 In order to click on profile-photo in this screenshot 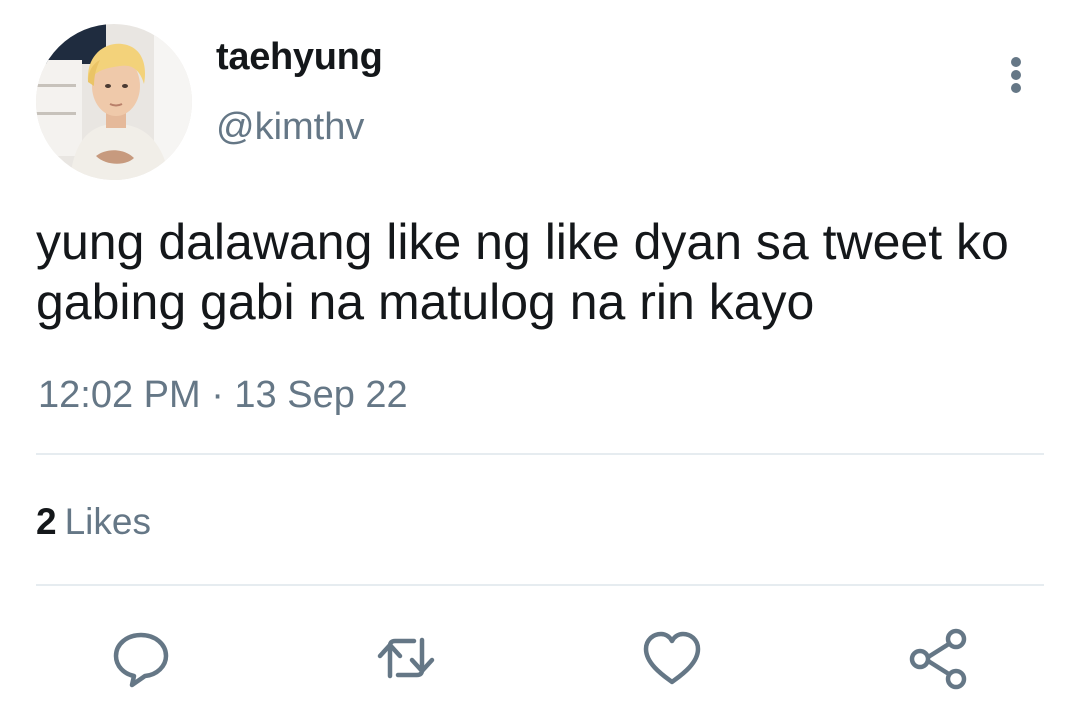, I will do `click(114, 102)`.